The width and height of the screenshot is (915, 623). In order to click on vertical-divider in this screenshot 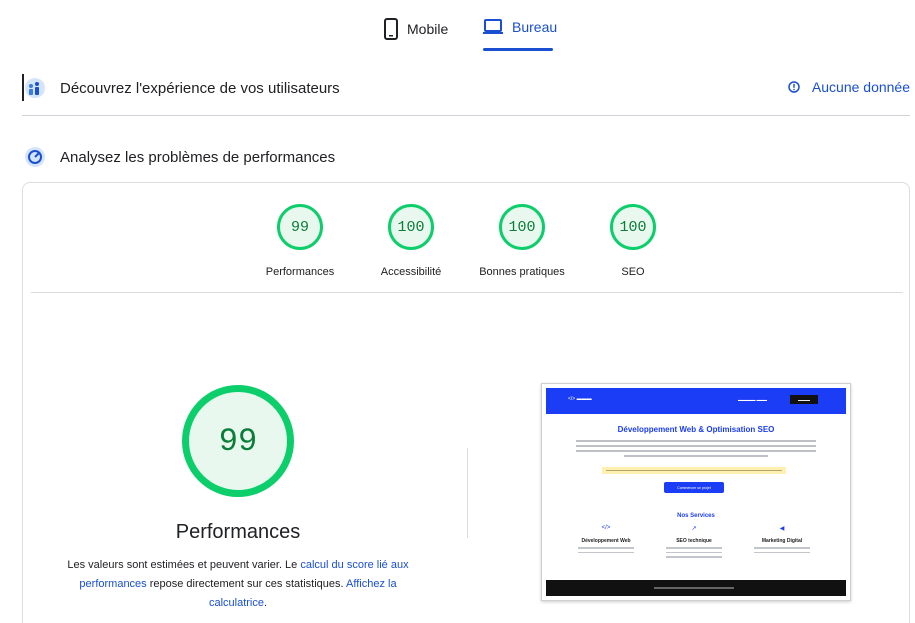, I will do `click(467, 493)`.